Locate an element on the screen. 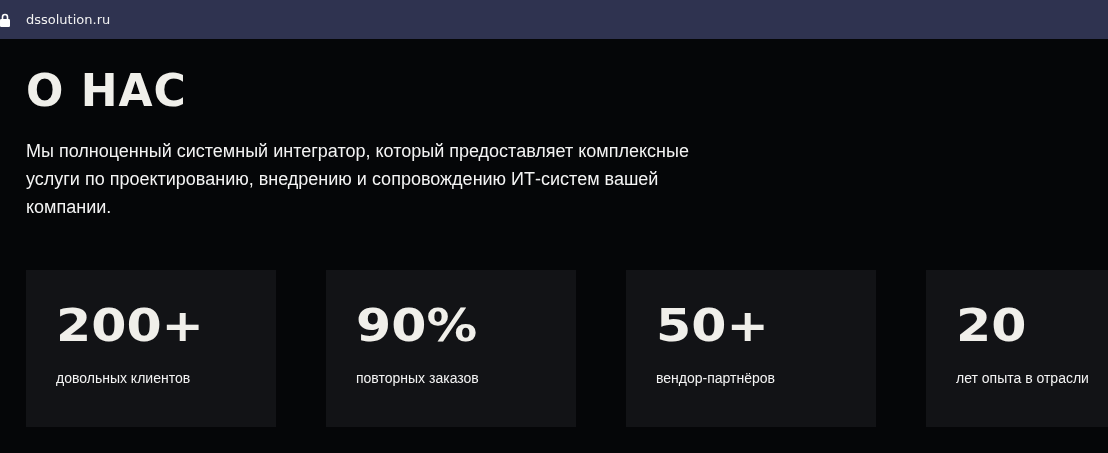  stat-value: 90% is located at coordinates (417, 326).